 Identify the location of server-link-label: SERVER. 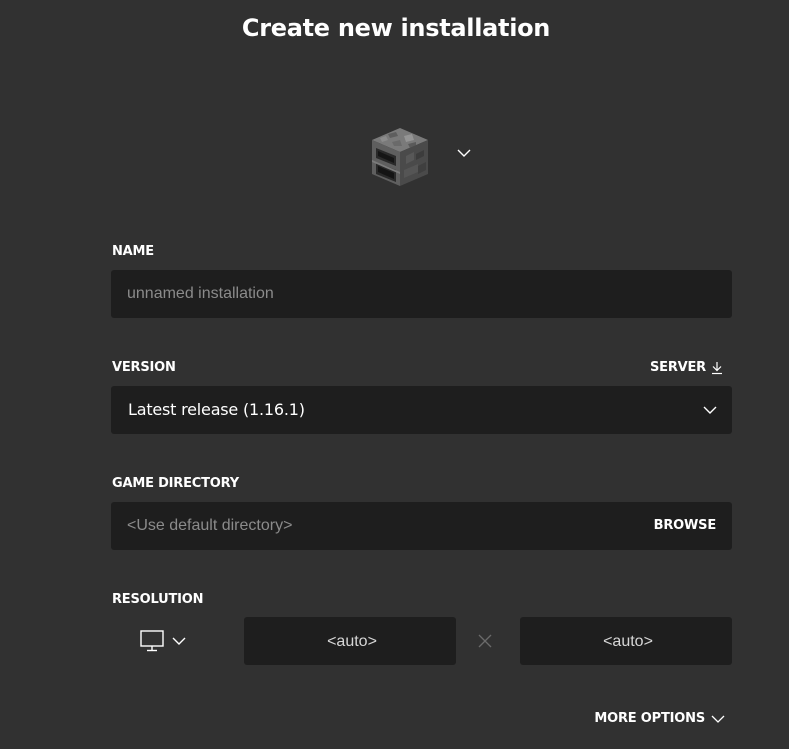
(677, 367).